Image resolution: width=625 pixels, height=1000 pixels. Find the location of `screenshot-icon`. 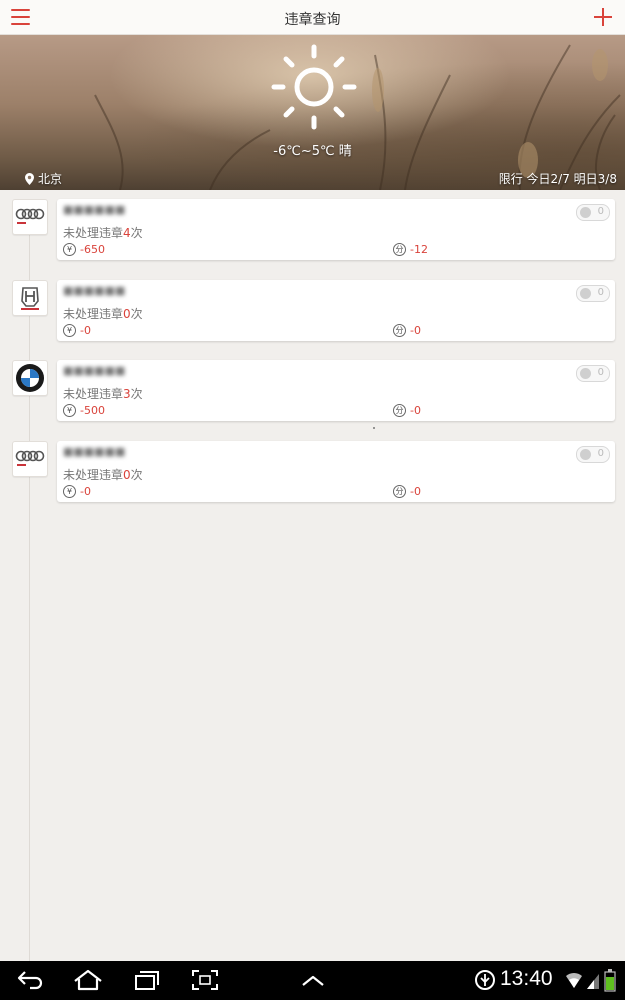

screenshot-icon is located at coordinates (205, 980).